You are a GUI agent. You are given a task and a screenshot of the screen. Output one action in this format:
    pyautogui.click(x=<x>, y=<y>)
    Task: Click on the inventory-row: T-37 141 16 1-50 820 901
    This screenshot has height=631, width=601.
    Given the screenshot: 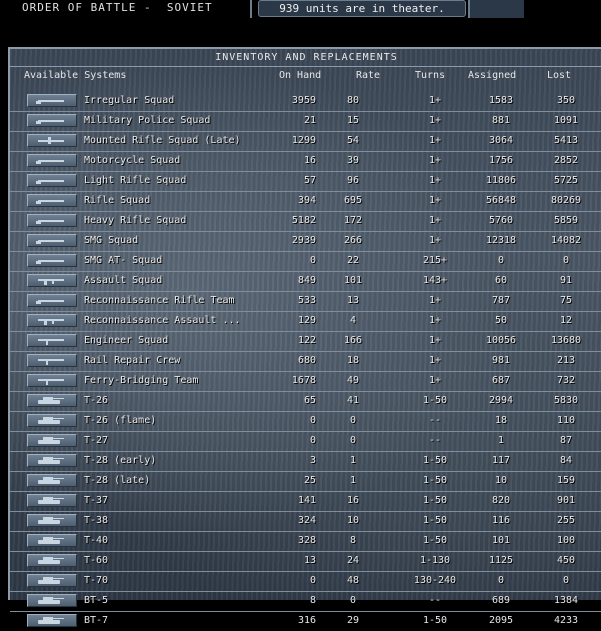 What is the action you would take?
    pyautogui.click(x=305, y=501)
    